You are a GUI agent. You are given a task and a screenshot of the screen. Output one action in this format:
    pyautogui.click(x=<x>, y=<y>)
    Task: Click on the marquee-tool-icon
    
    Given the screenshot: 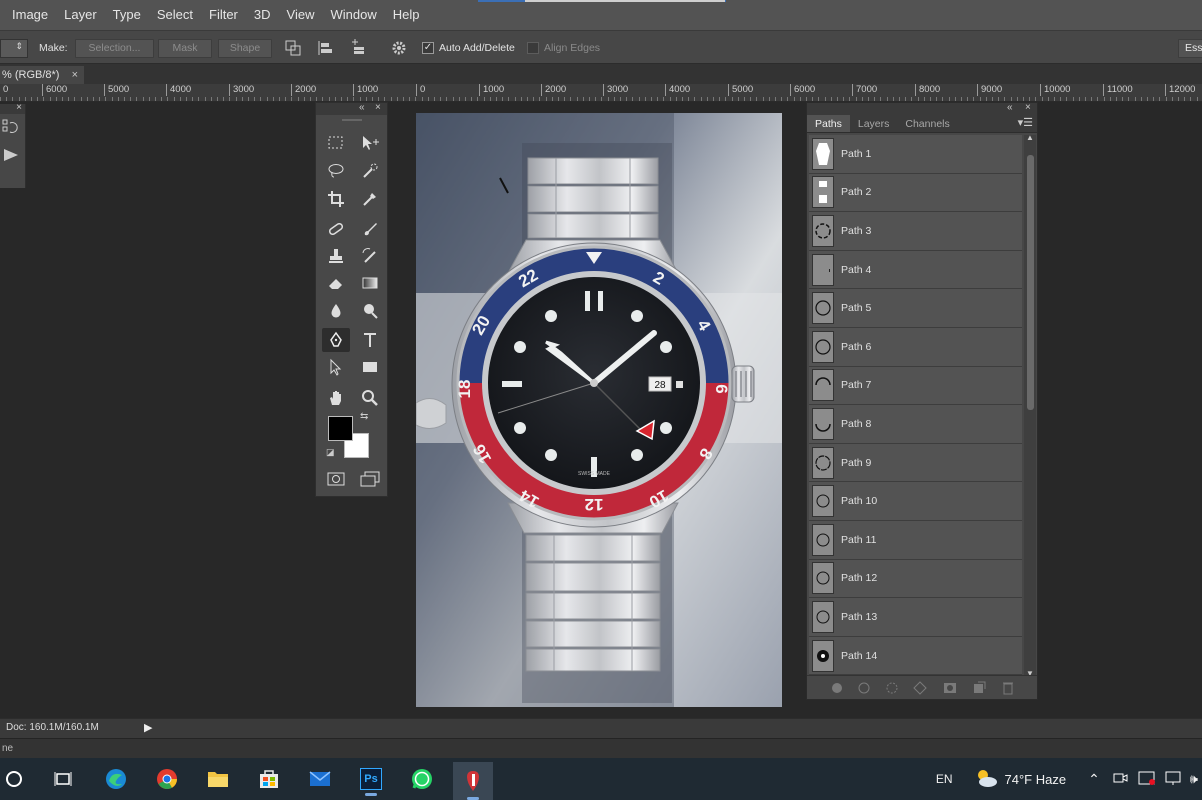 What is the action you would take?
    pyautogui.click(x=336, y=143)
    